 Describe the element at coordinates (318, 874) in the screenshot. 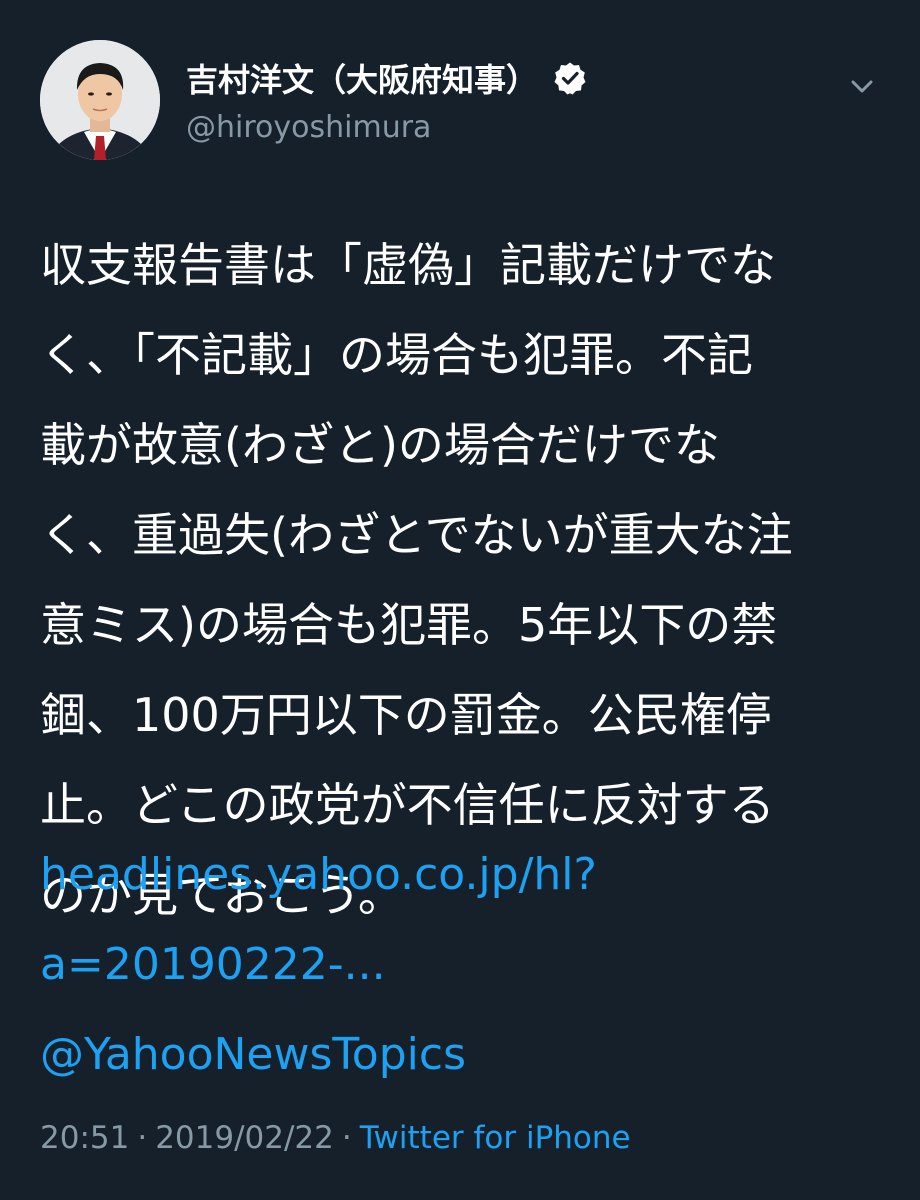

I see `article-link-line-1: headlines.yahoo.co.jp/hl?` at that location.